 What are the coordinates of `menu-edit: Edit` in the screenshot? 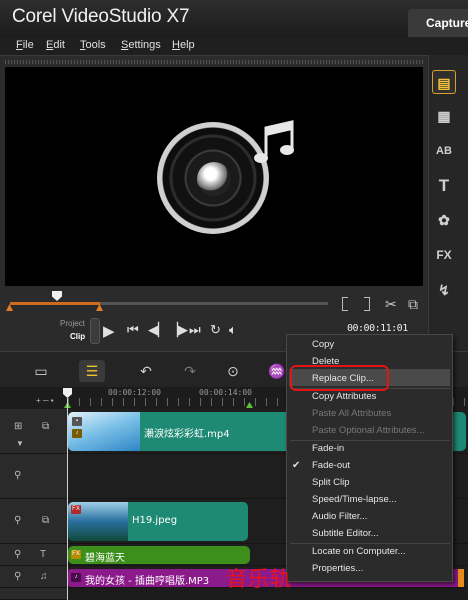 It's located at (55, 45).